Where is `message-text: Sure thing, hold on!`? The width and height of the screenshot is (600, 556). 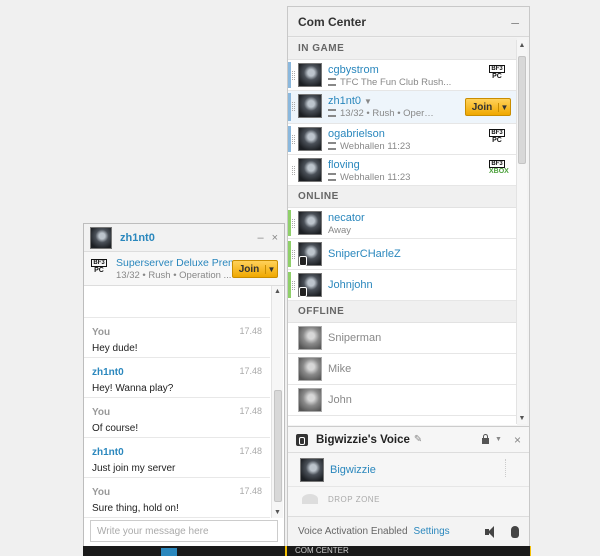 message-text: Sure thing, hold on! is located at coordinates (135, 508).